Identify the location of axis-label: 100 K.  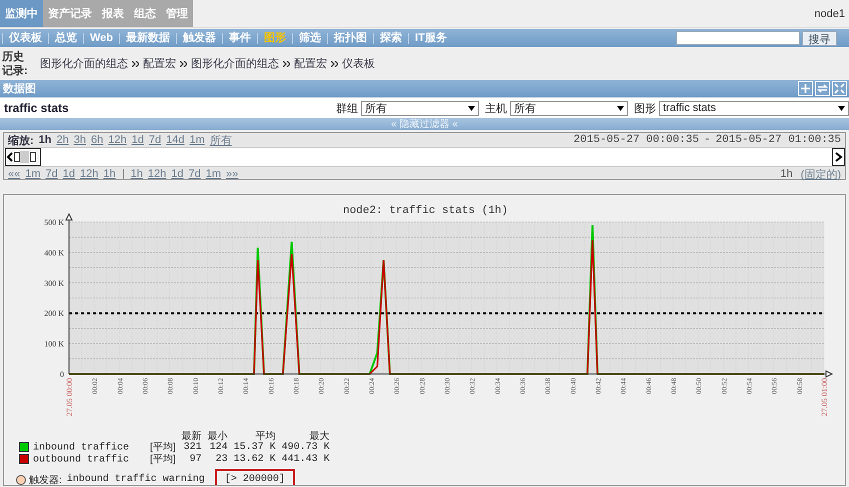
(54, 344).